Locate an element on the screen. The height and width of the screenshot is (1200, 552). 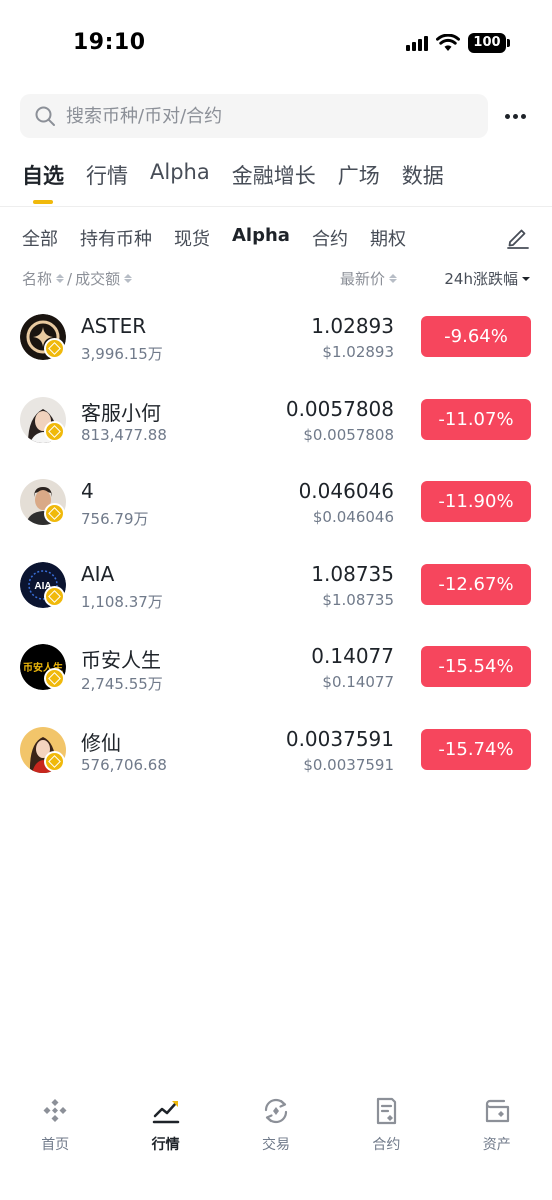
main-tabs: 自选 行情 Alpha 金融增长 广场 数据 is located at coordinates (233, 182).